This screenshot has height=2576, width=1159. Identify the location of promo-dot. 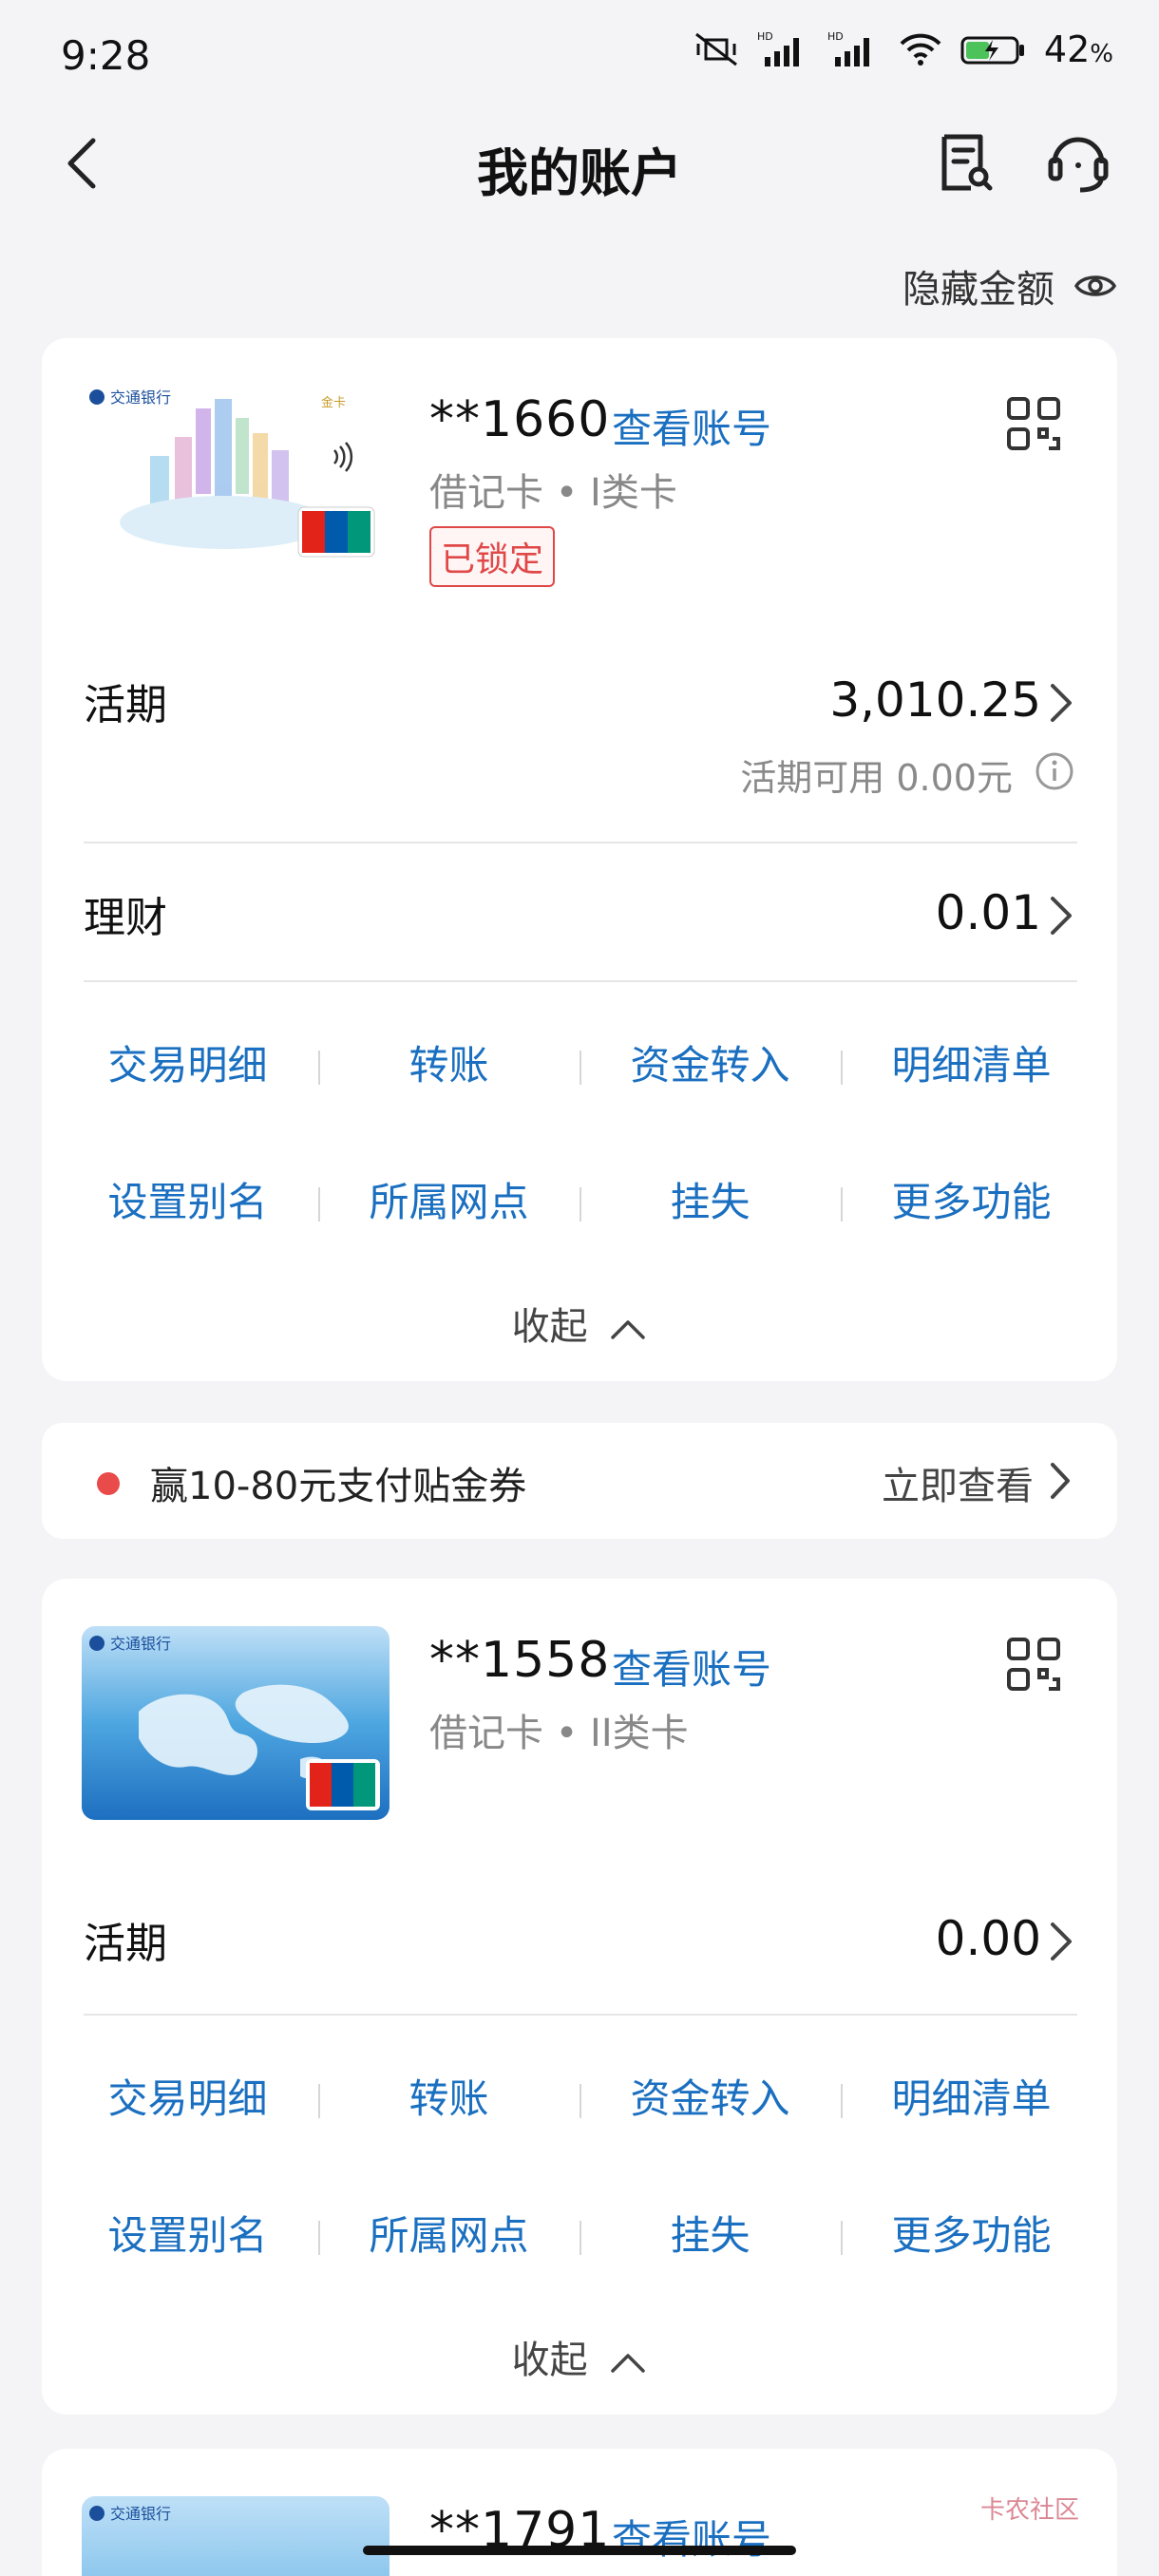
(108, 1483).